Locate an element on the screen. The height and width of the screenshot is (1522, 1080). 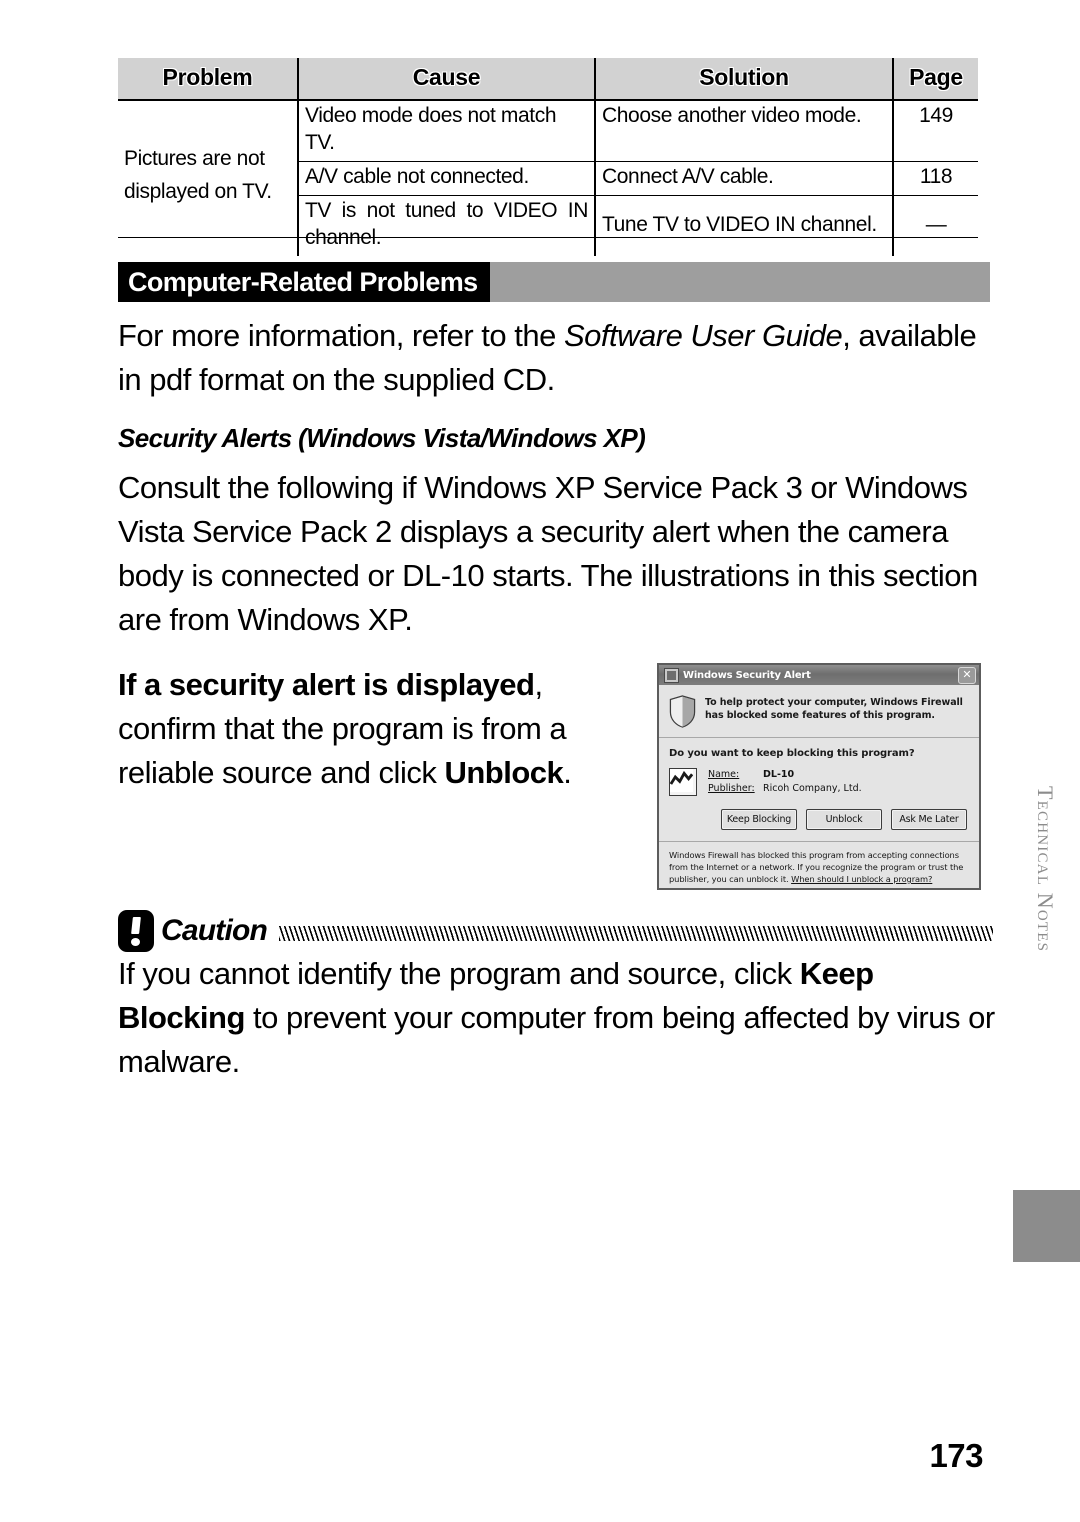
unblock-button: Unblock is located at coordinates (844, 819).